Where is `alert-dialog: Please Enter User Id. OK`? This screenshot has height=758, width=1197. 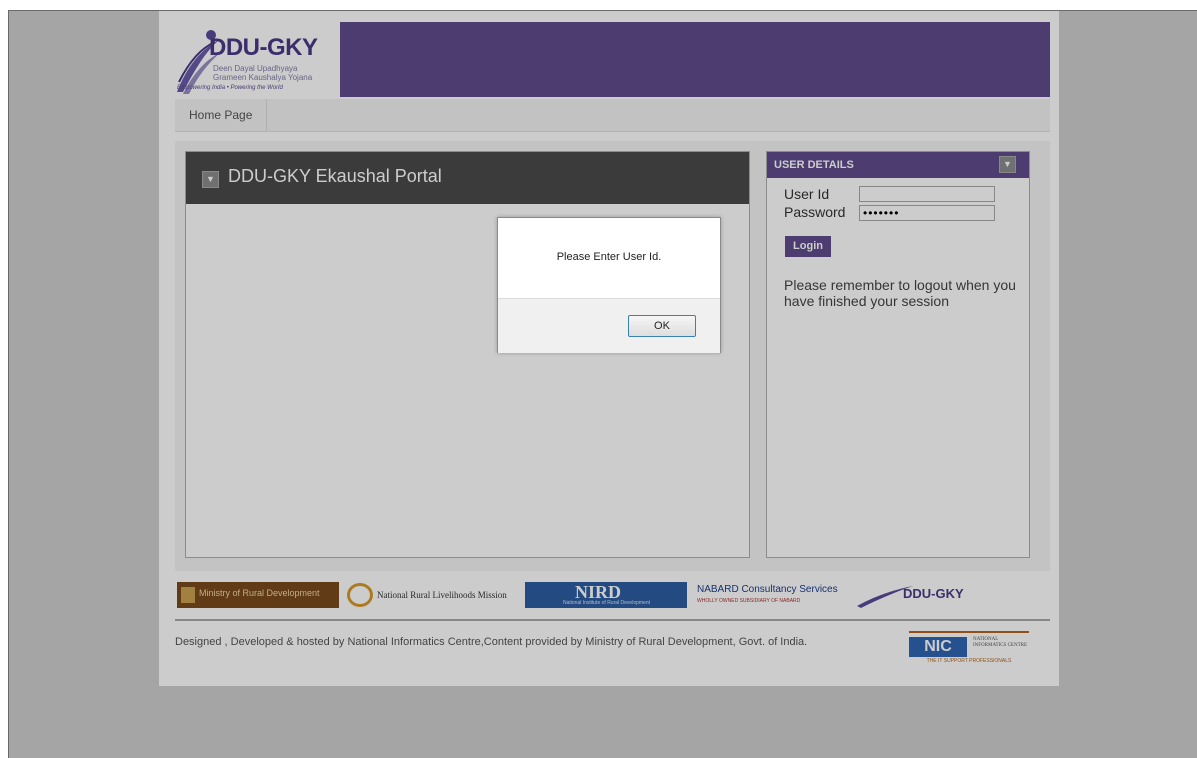
alert-dialog: Please Enter User Id. OK is located at coordinates (609, 285).